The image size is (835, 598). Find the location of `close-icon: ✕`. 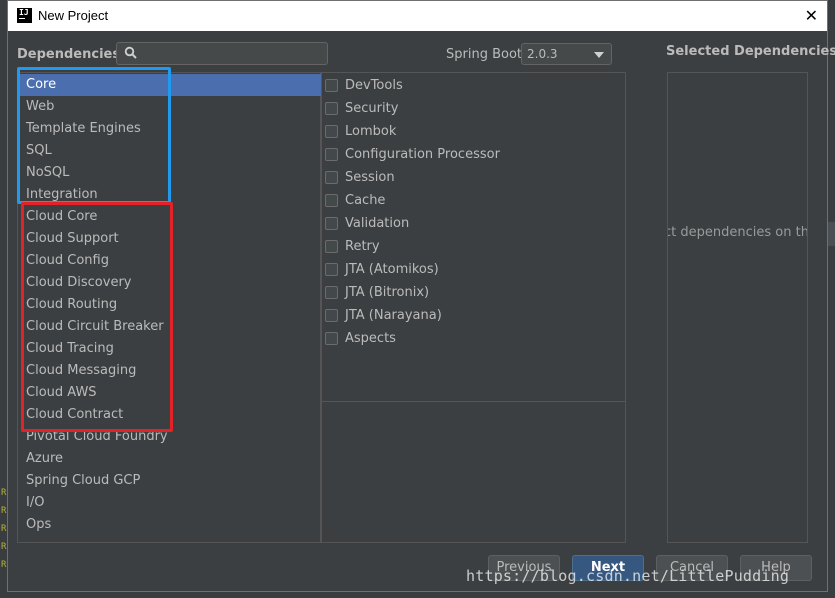

close-icon: ✕ is located at coordinates (811, 15).